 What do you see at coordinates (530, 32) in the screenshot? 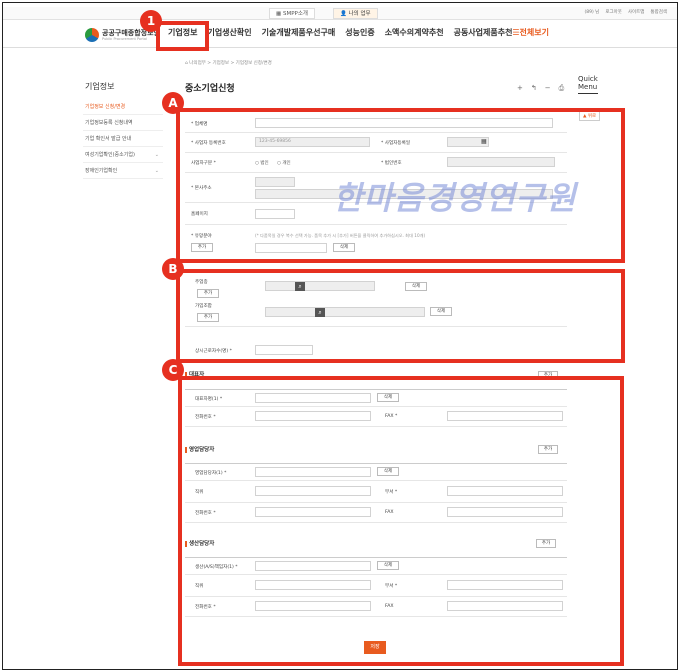
I see `all-menu-button: ☰전체보기` at bounding box center [530, 32].